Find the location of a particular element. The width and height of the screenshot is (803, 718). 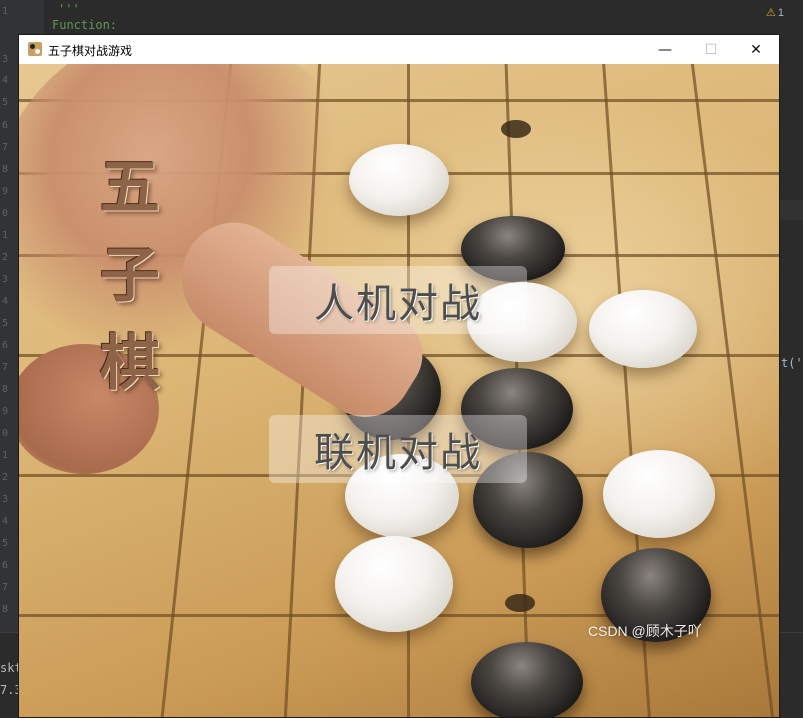

csdn-watermark: CSDN @顾木子吖 is located at coordinates (645, 631).